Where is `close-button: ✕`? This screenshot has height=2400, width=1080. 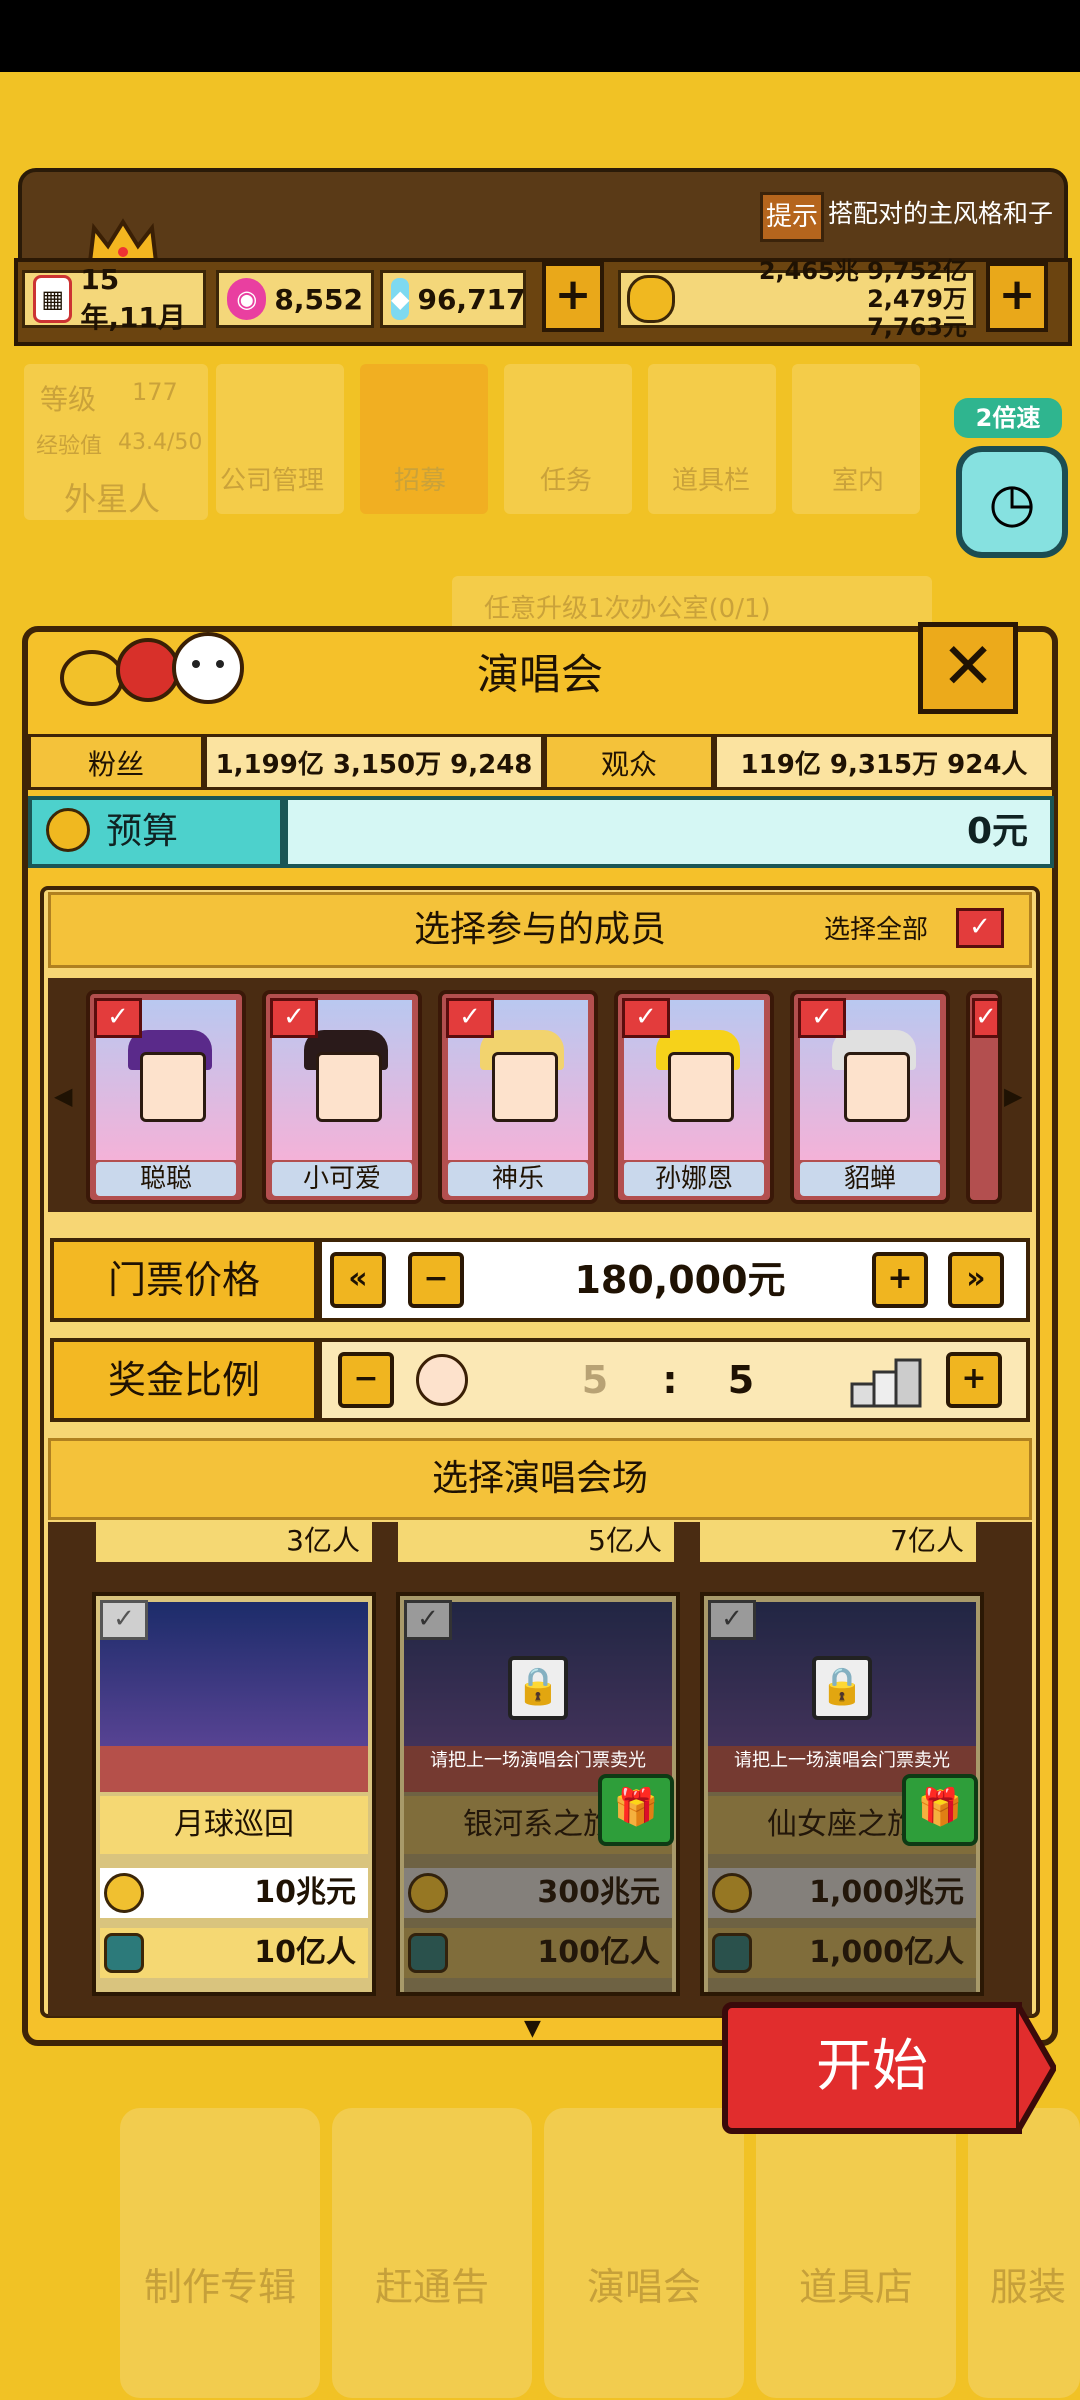
close-button: ✕ is located at coordinates (968, 668).